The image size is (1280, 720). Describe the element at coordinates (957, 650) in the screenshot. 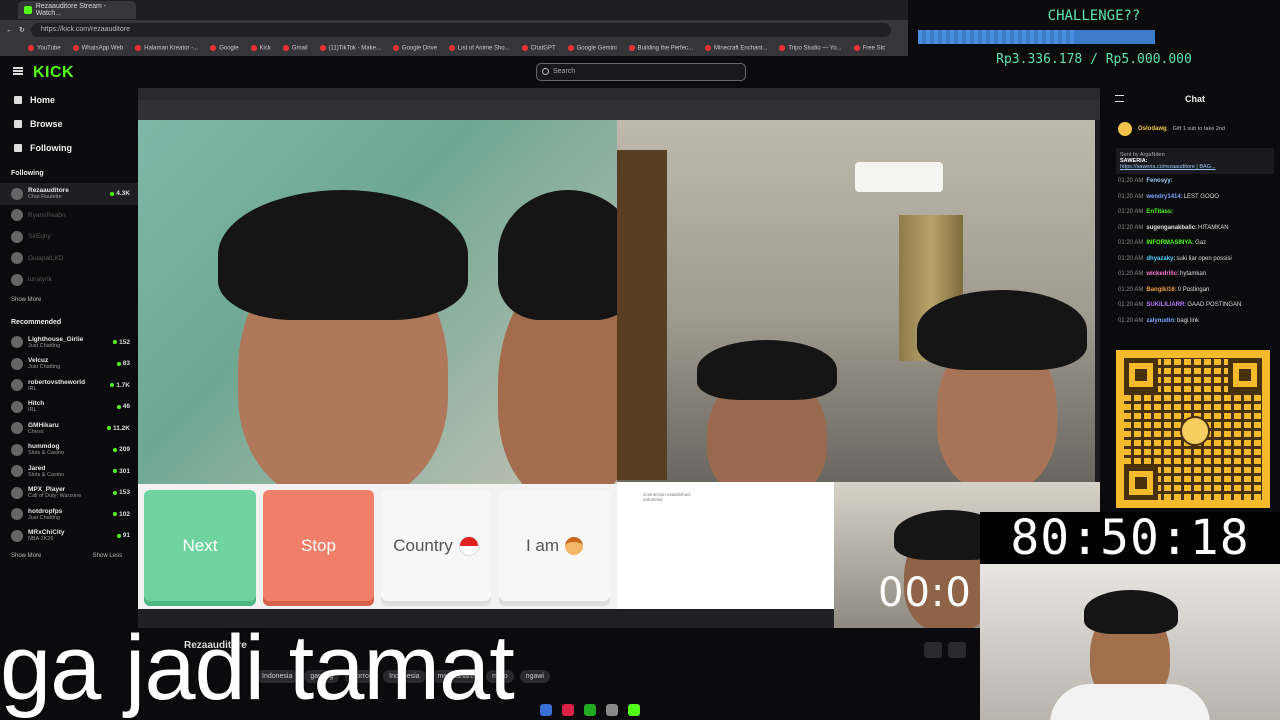

I see `follow-heart-icon` at that location.